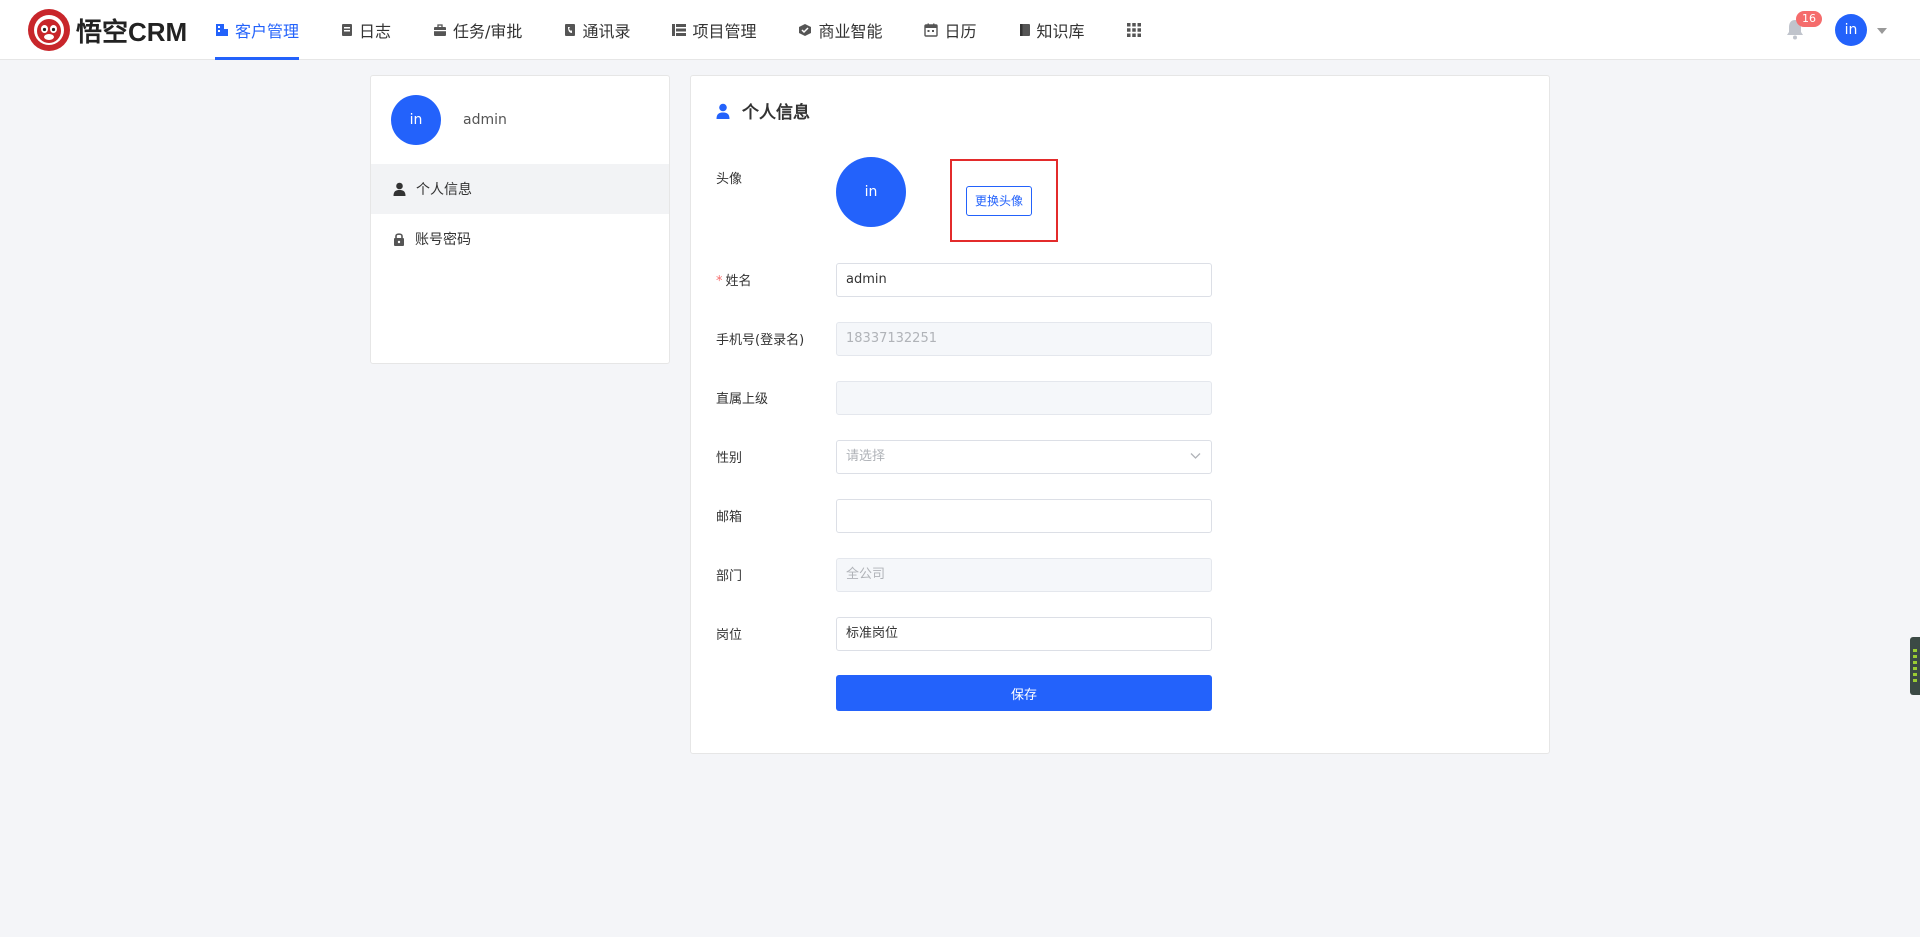 The image size is (1920, 937). Describe the element at coordinates (1024, 30) in the screenshot. I see `book-icon` at that location.